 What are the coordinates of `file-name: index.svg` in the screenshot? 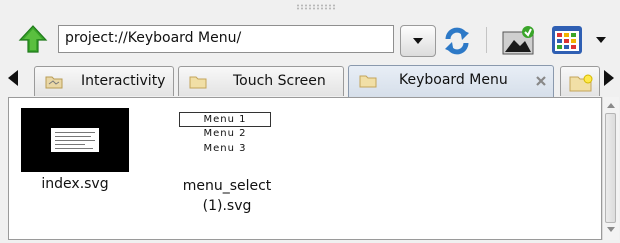 It's located at (75, 184).